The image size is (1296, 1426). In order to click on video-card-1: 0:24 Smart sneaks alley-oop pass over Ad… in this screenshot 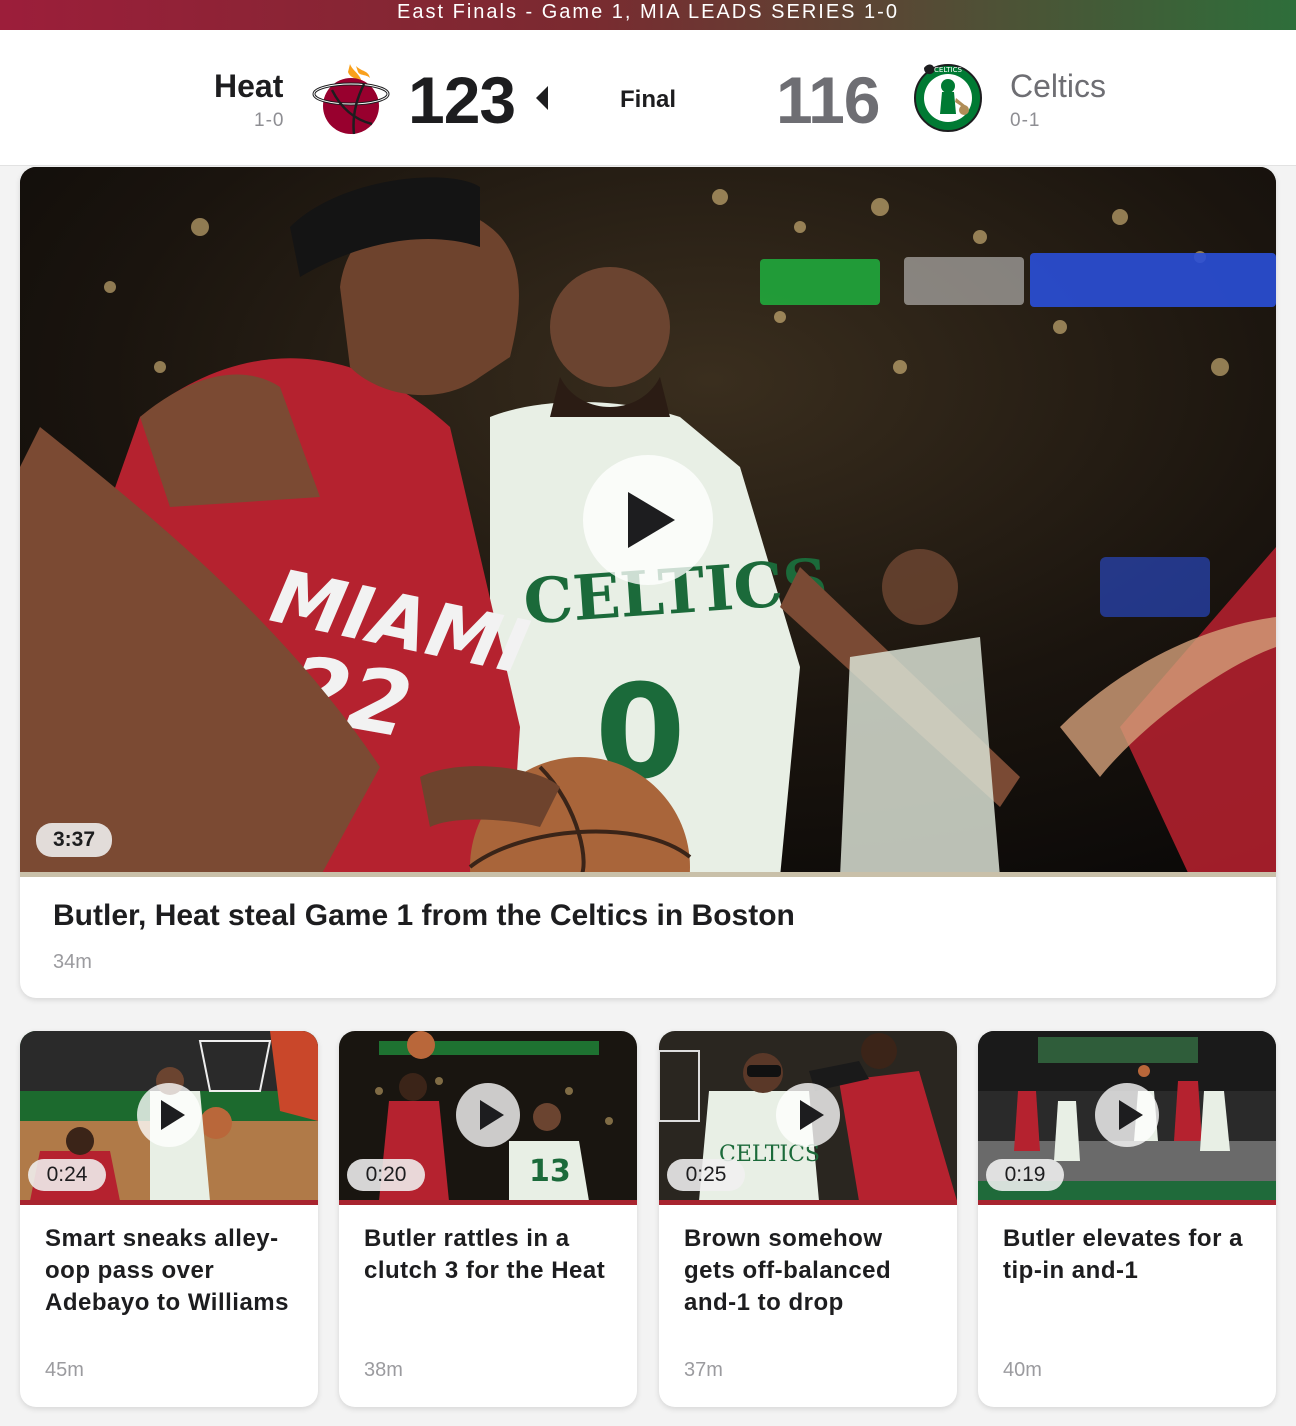, I will do `click(169, 1219)`.